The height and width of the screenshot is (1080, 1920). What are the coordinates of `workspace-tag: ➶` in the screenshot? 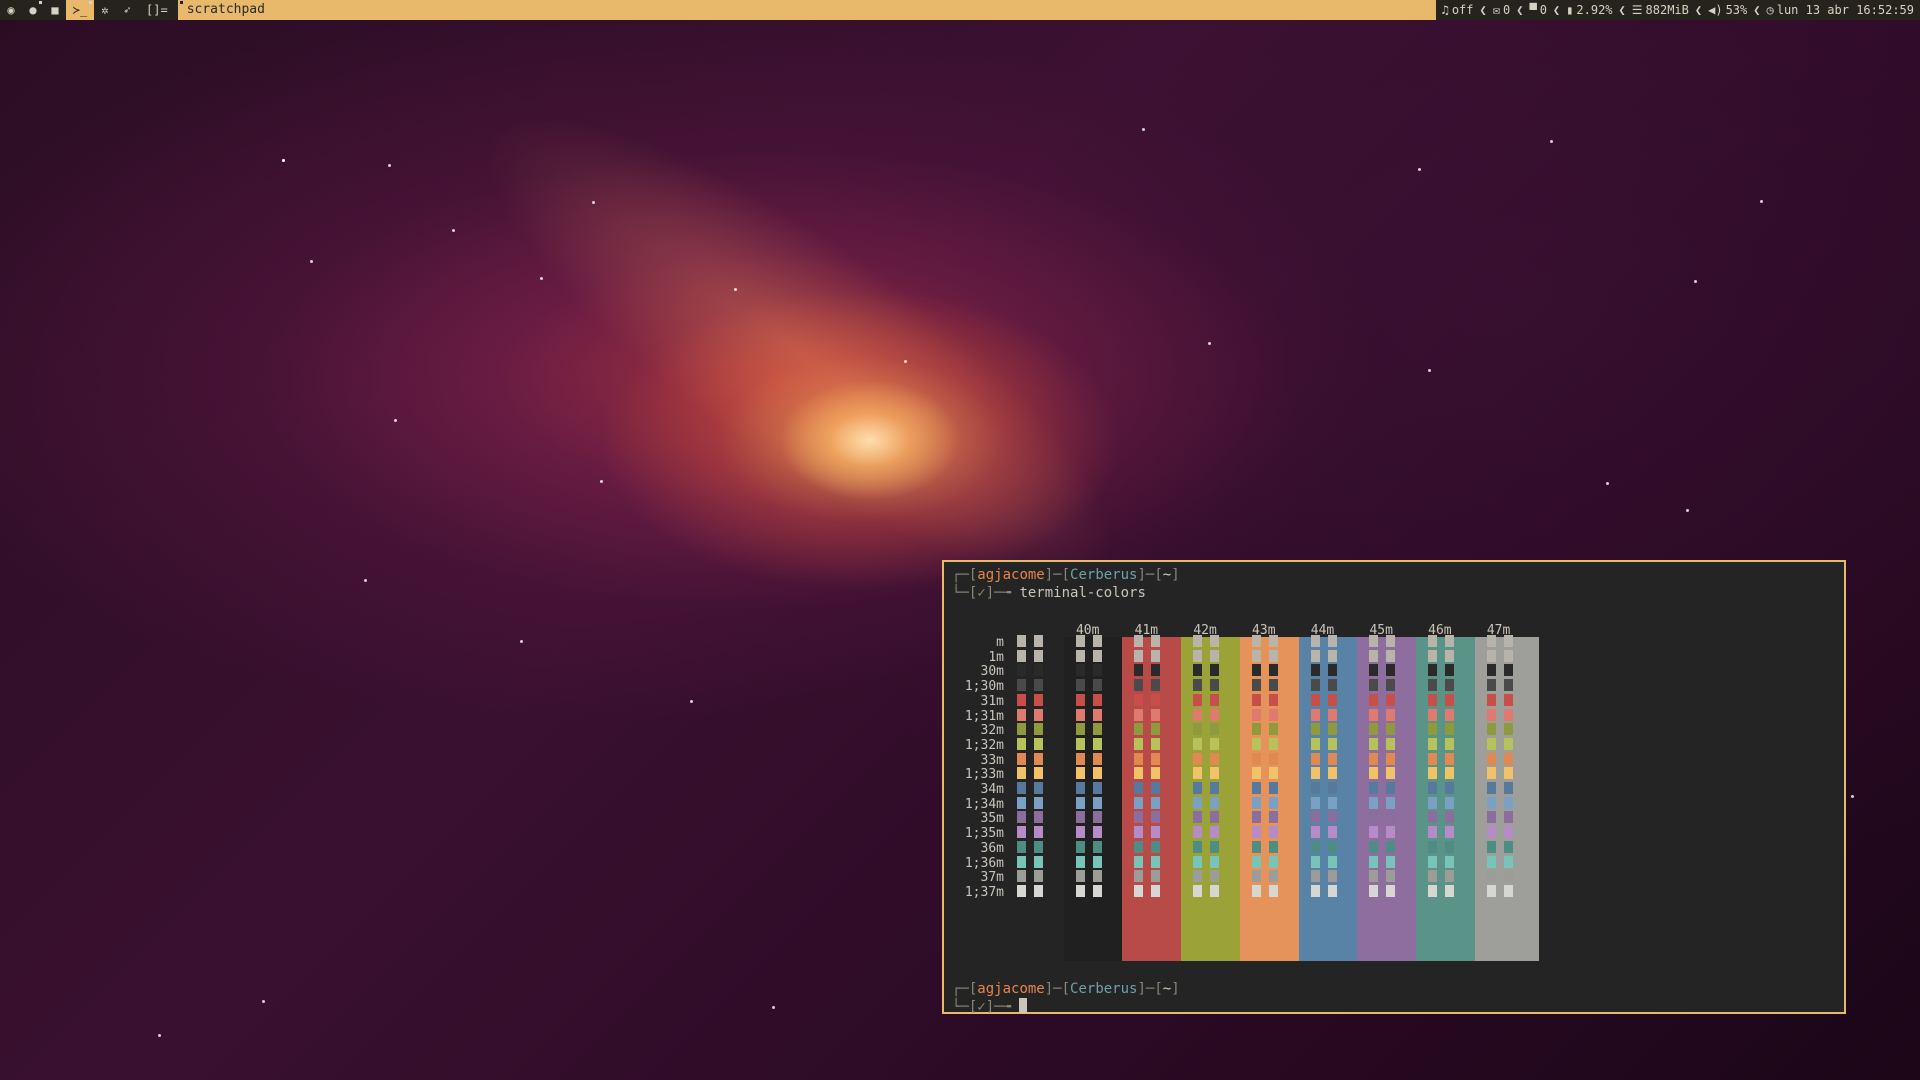 It's located at (127, 10).